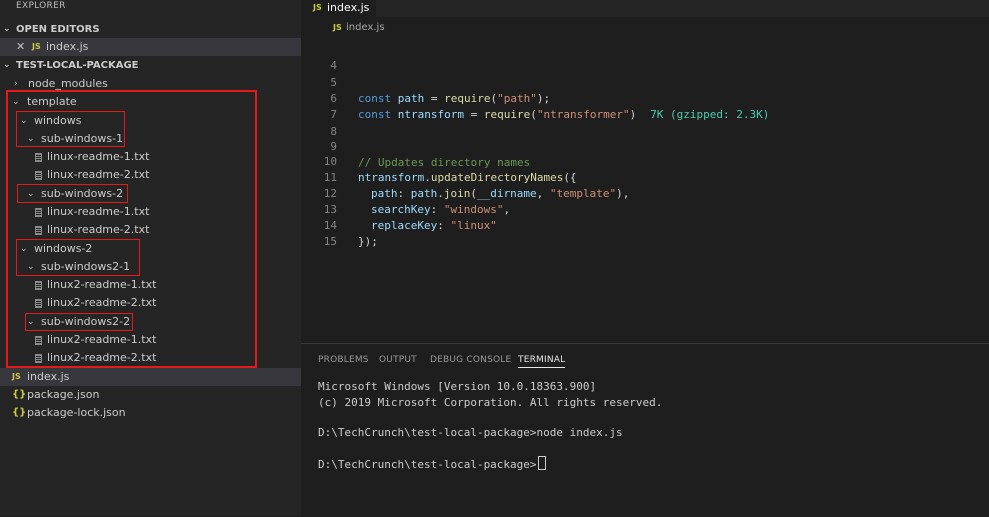 This screenshot has height=517, width=989. What do you see at coordinates (645, 123) in the screenshot?
I see `code-line: 8` at bounding box center [645, 123].